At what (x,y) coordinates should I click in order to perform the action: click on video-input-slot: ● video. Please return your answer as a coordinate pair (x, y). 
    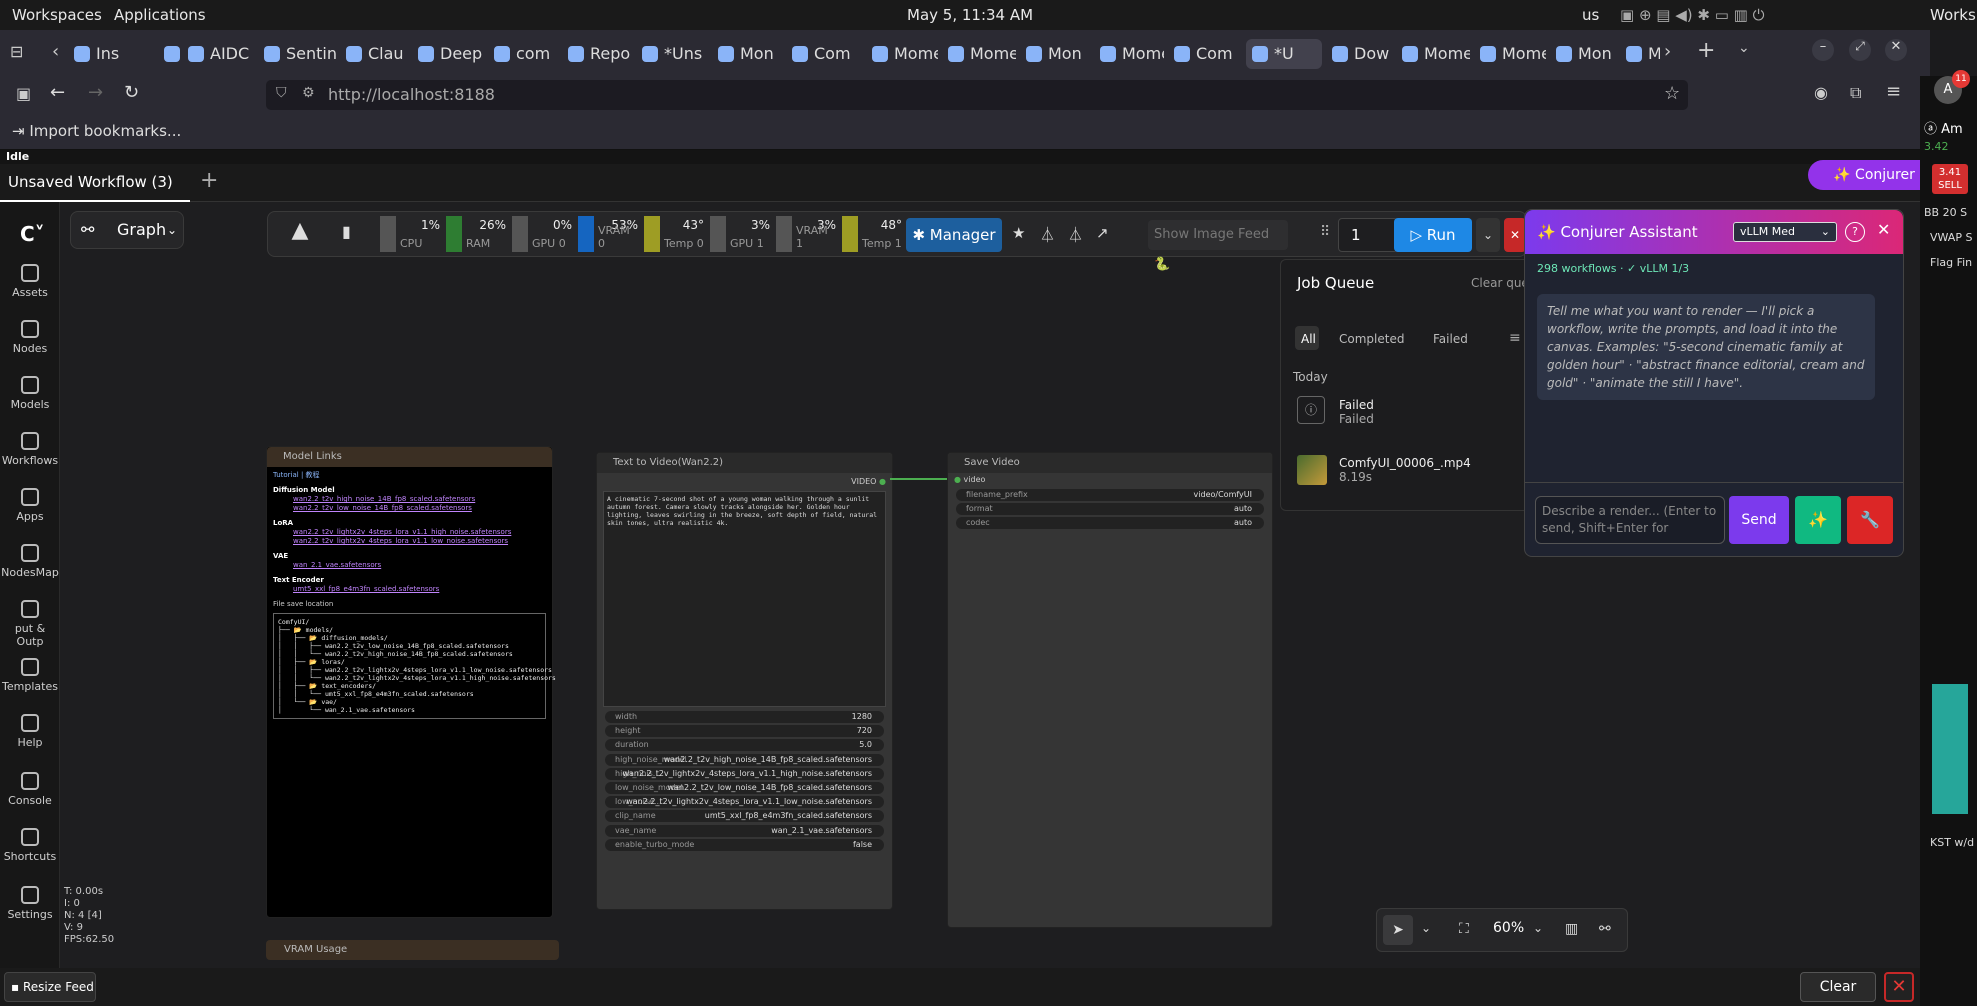
    Looking at the image, I should click on (969, 479).